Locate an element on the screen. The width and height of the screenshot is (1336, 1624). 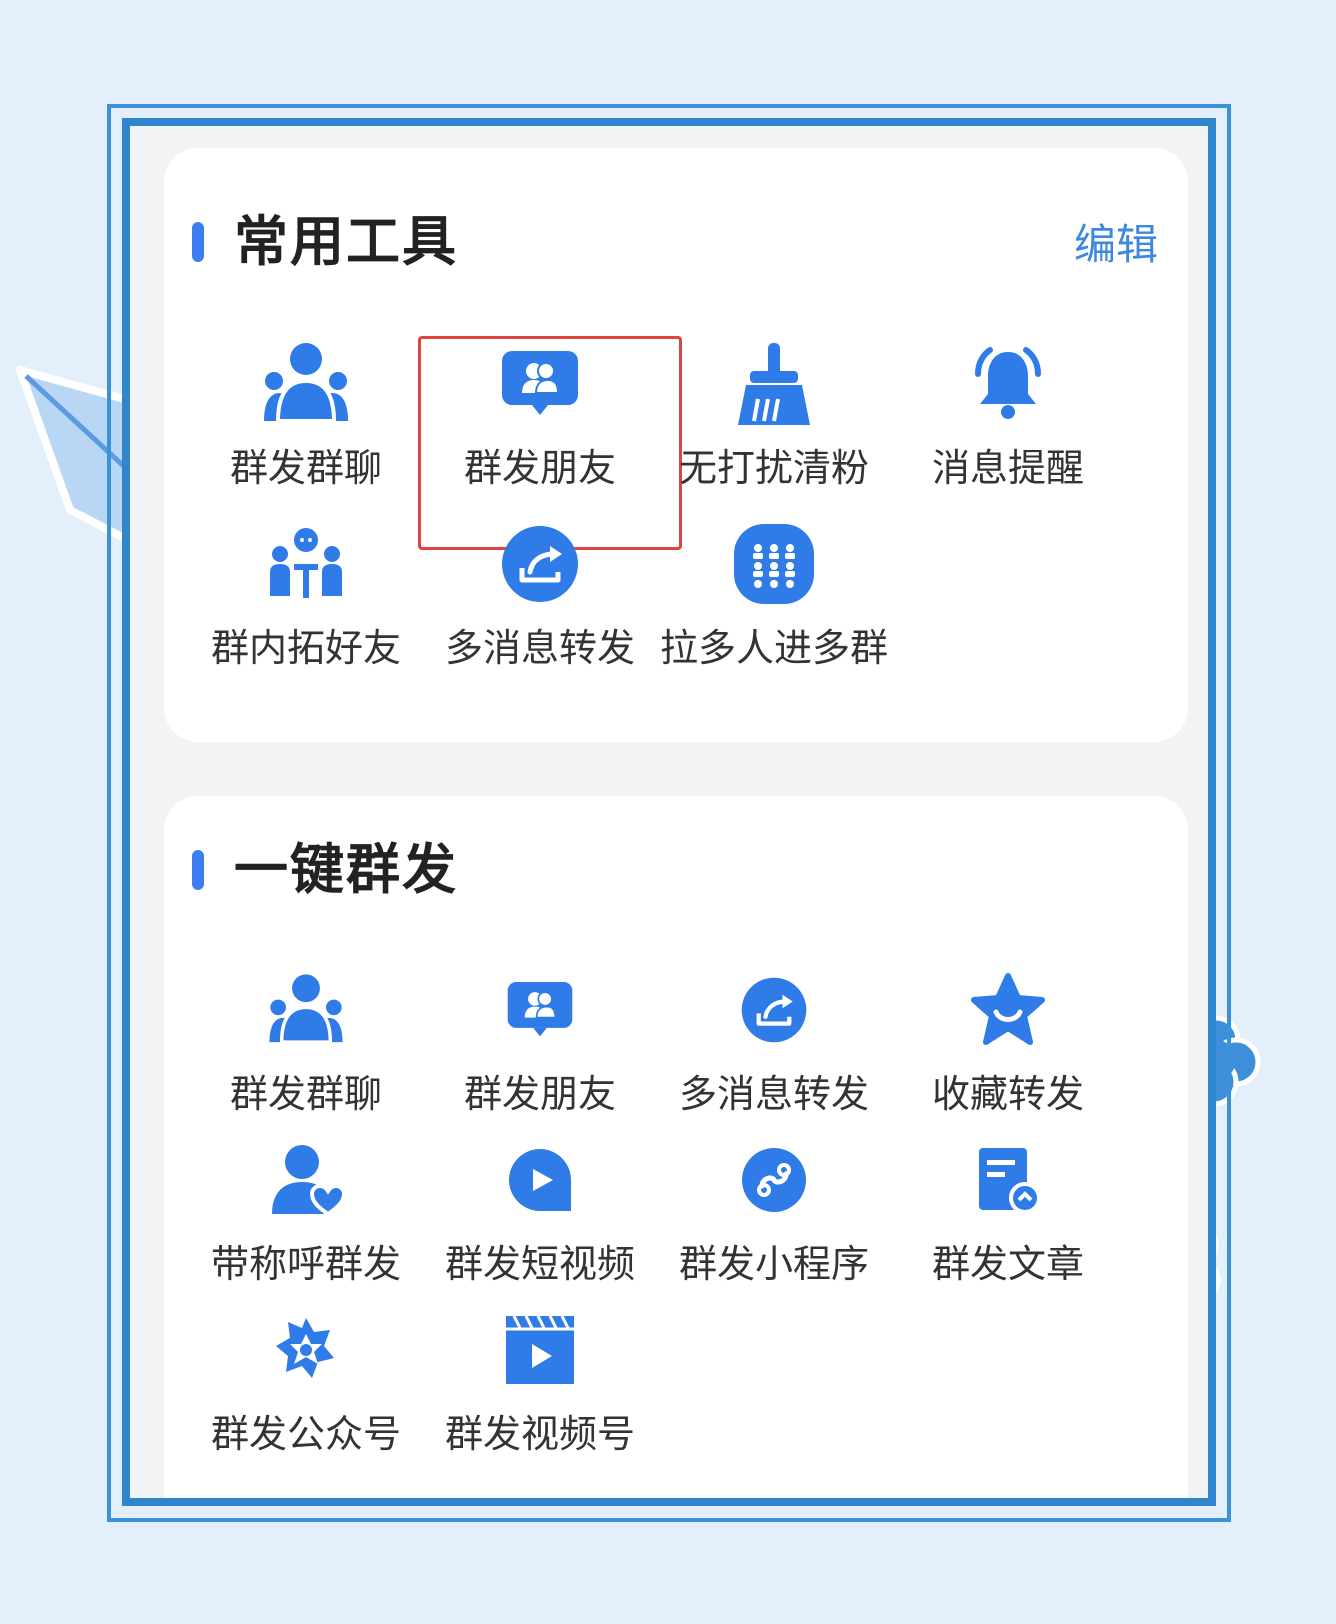
broadcast-mini-program: 群发小程序 is located at coordinates (774, 1209).